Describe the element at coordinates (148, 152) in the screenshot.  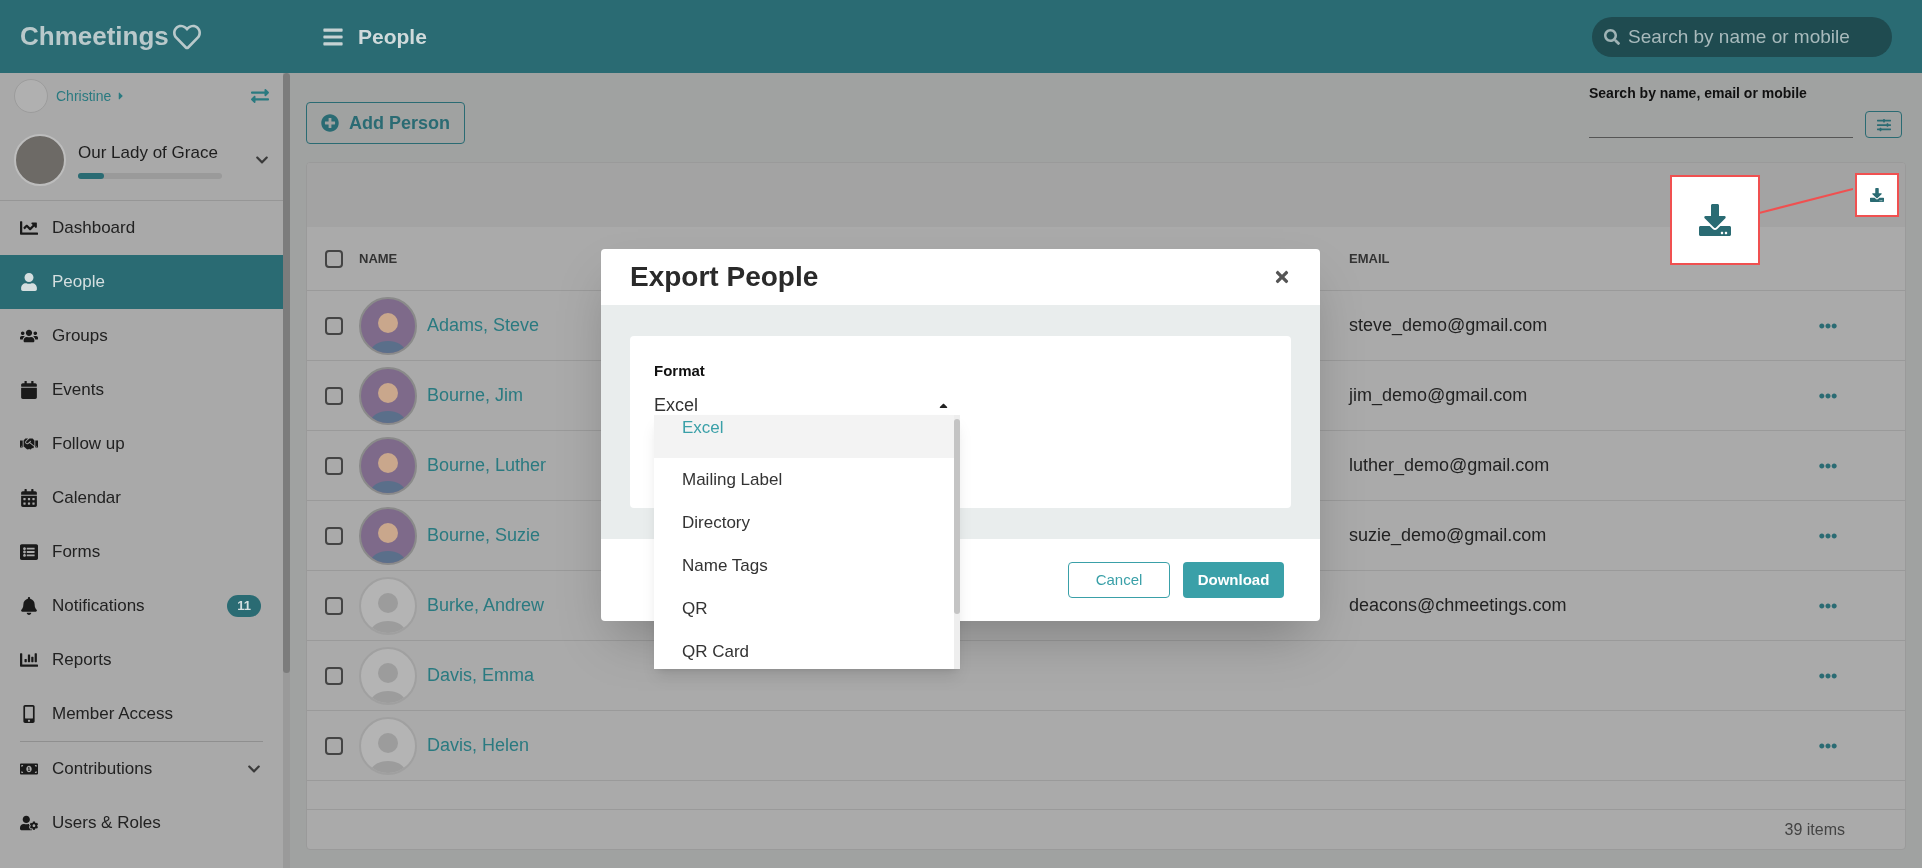
I see `organization-name: Our Lady of Grace` at that location.